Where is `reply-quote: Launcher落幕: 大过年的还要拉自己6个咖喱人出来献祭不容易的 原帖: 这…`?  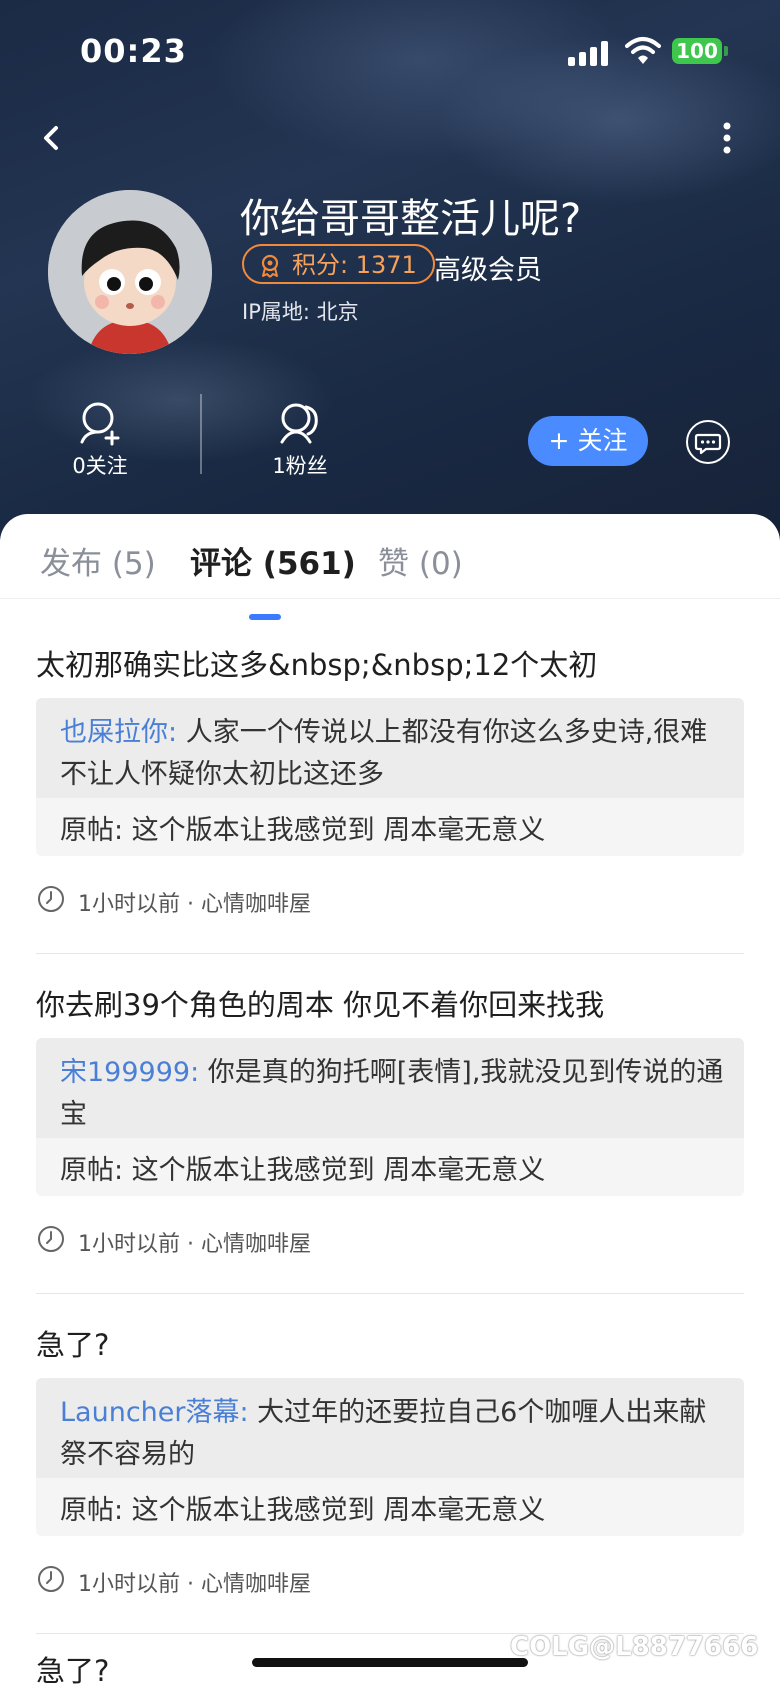
reply-quote: Launcher落幕: 大过年的还要拉自己6个咖喱人出来献祭不容易的 原帖: 这… is located at coordinates (390, 1457).